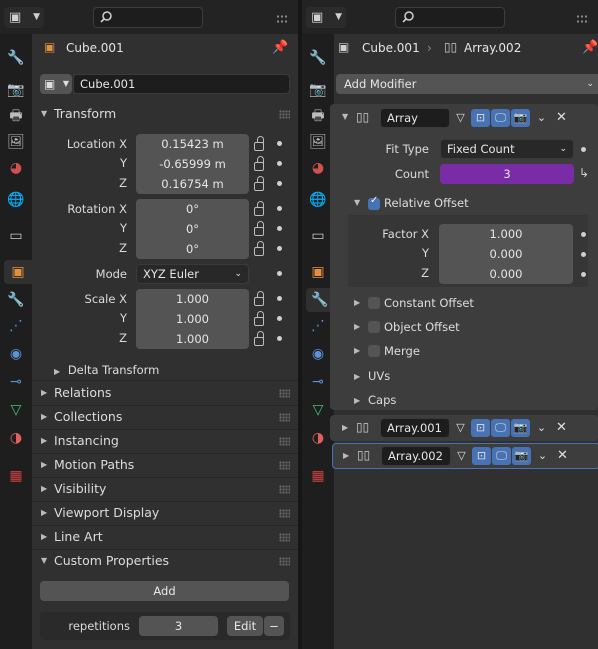 This screenshot has height=649, width=598. I want to click on count-field: 3, so click(507, 174).